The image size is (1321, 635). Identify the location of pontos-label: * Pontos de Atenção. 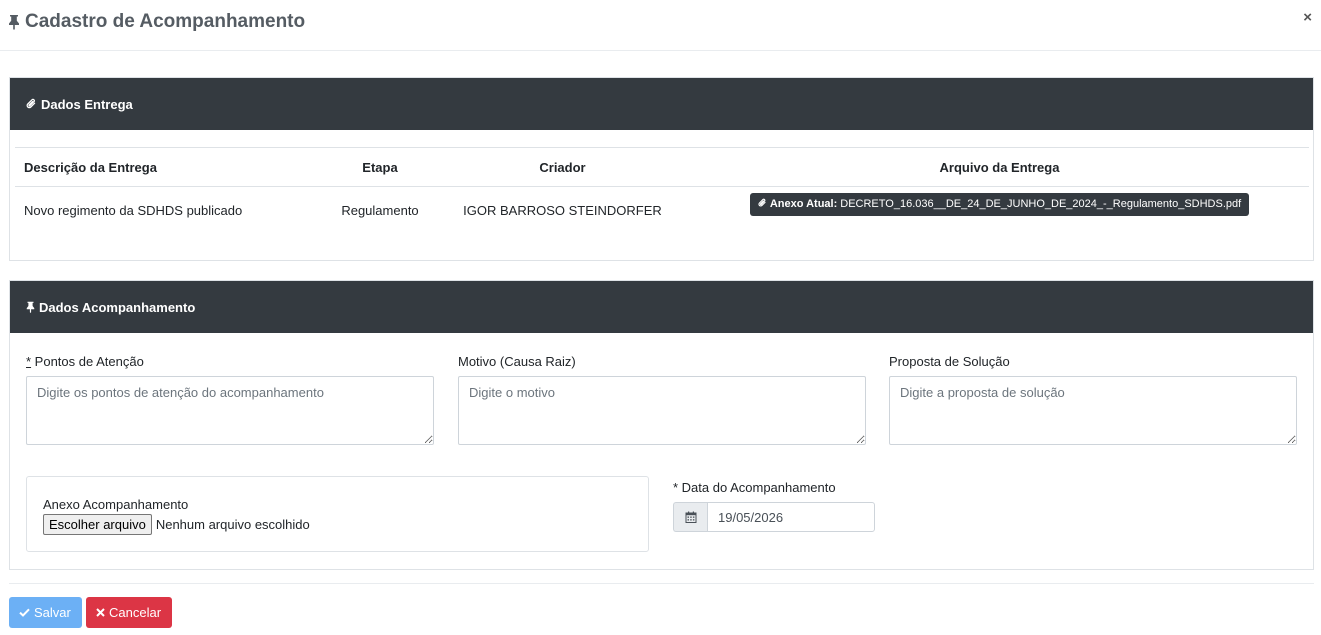
(85, 361).